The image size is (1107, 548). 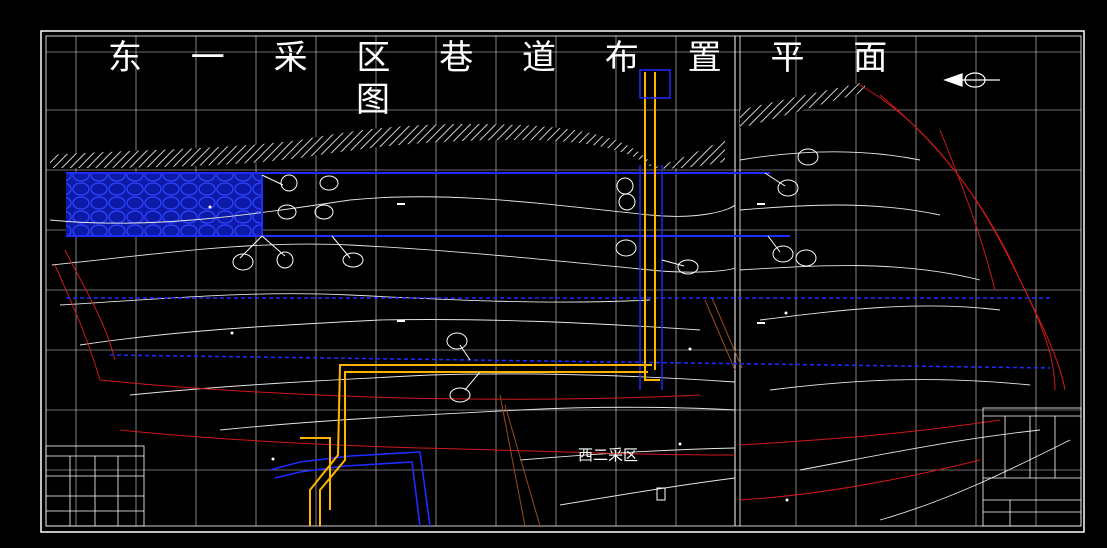 What do you see at coordinates (350, 489) in the screenshot?
I see `west-zone-outline` at bounding box center [350, 489].